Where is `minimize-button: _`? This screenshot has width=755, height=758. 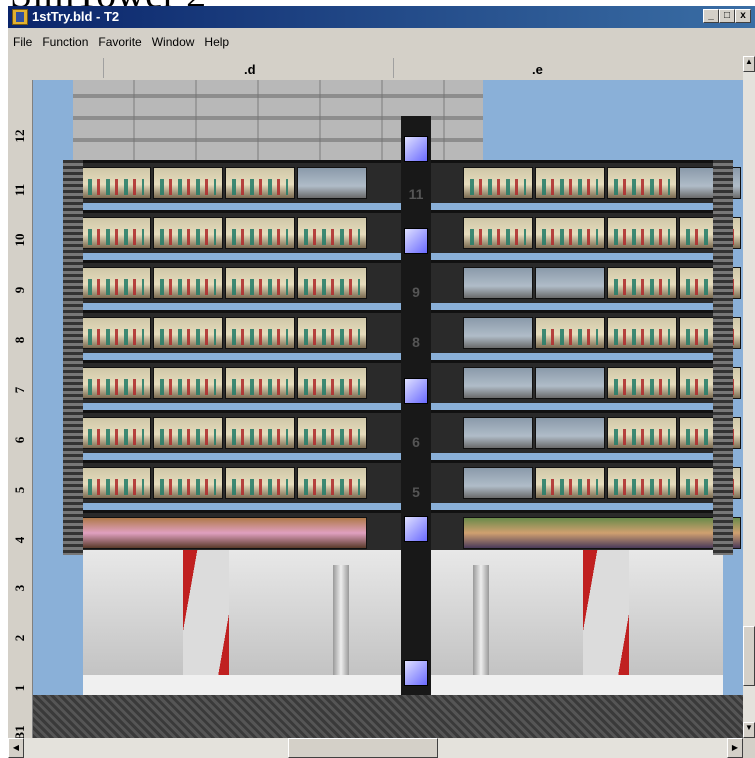
minimize-button: _ is located at coordinates (711, 16).